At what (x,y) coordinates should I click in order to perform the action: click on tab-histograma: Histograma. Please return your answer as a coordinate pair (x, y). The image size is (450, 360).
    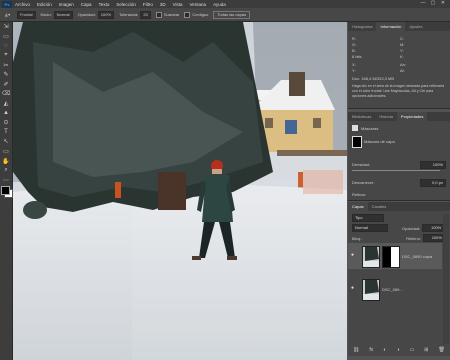
    Looking at the image, I should click on (362, 26).